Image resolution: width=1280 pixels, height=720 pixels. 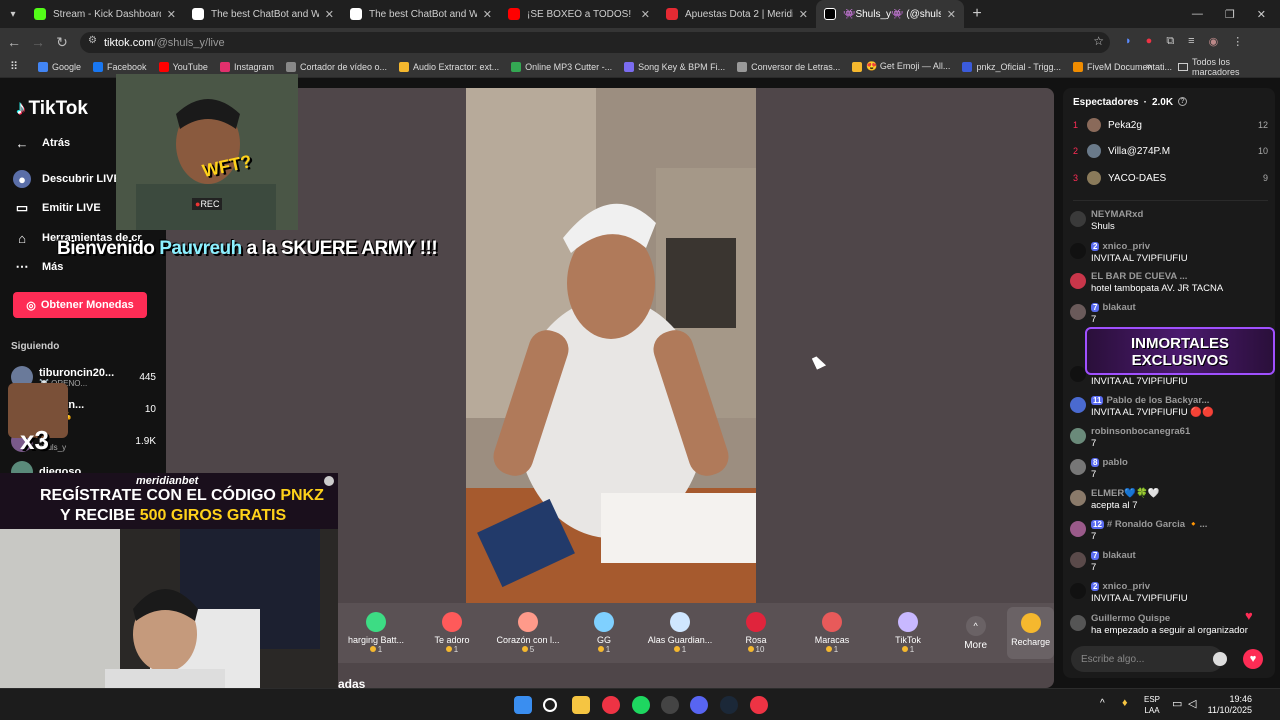 I want to click on top-viewer-row: 2 Villa@274P.M 10, so click(x=1170, y=151).